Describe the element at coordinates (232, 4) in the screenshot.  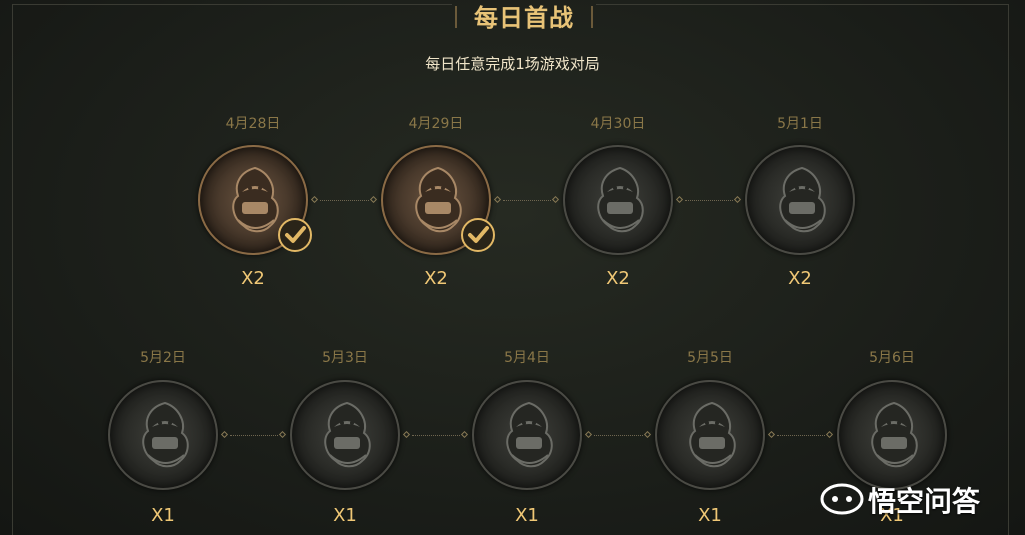
I see `frame-top-left` at that location.